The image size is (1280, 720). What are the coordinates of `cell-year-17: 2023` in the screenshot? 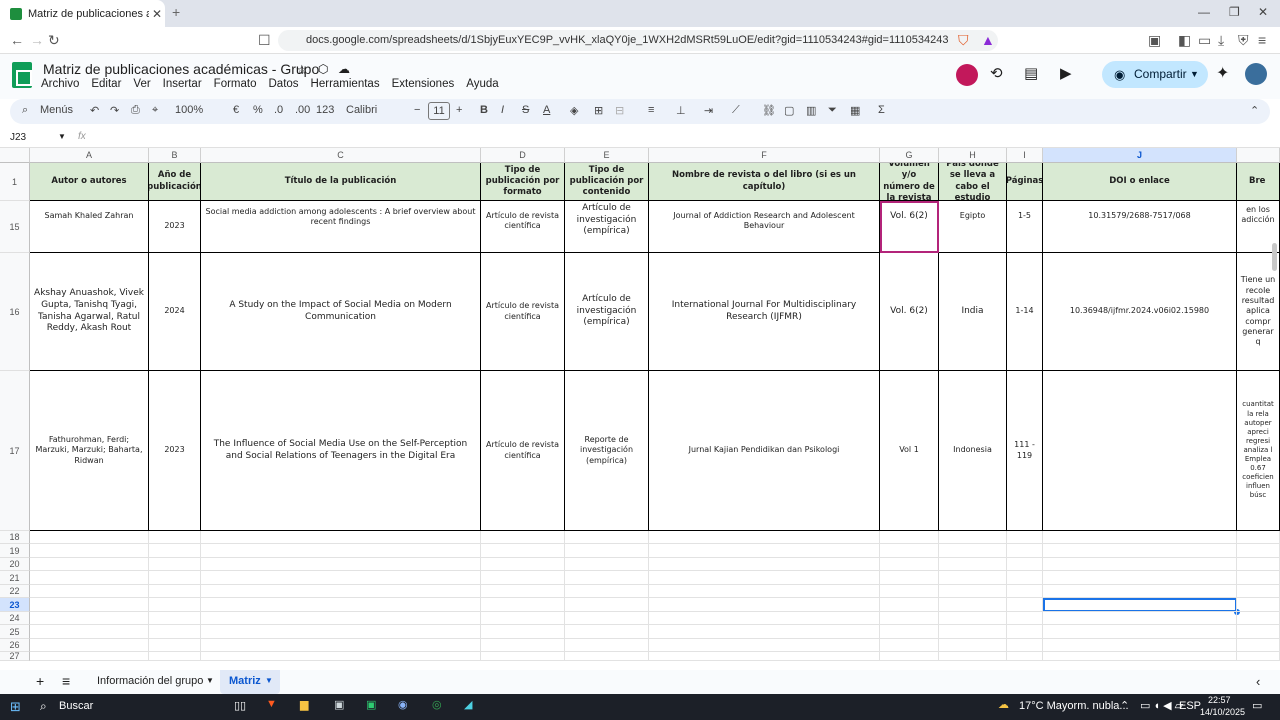 It's located at (175, 451).